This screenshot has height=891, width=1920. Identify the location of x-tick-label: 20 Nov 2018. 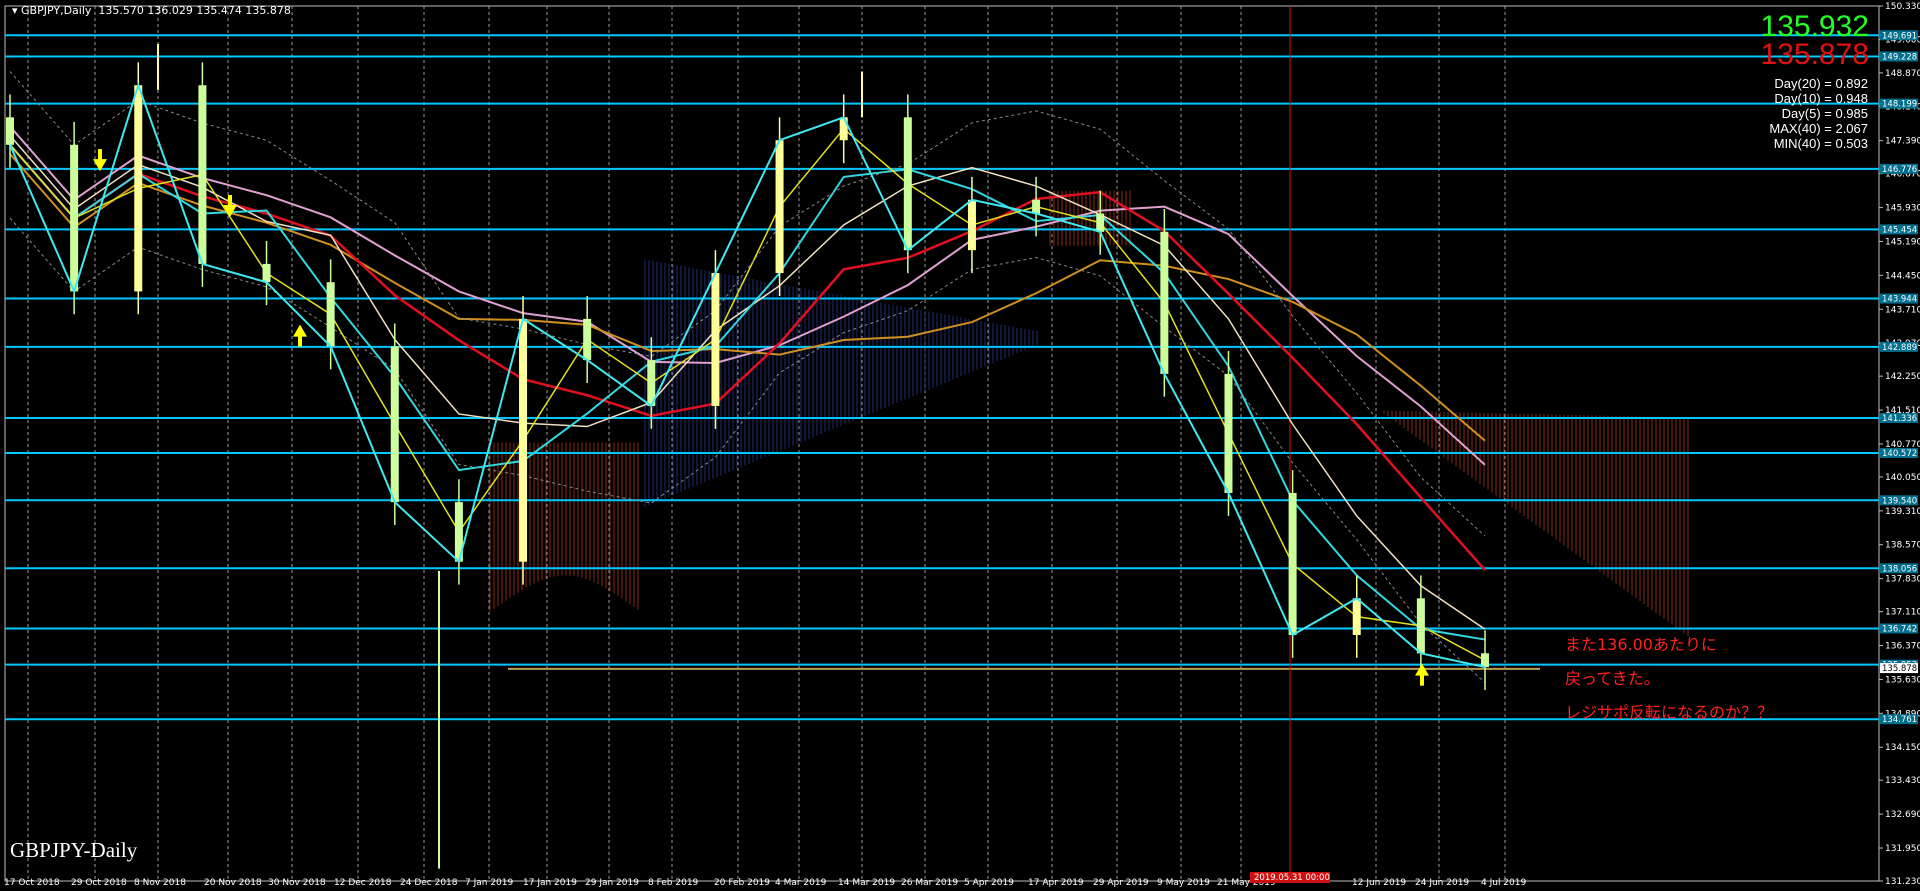
(233, 883).